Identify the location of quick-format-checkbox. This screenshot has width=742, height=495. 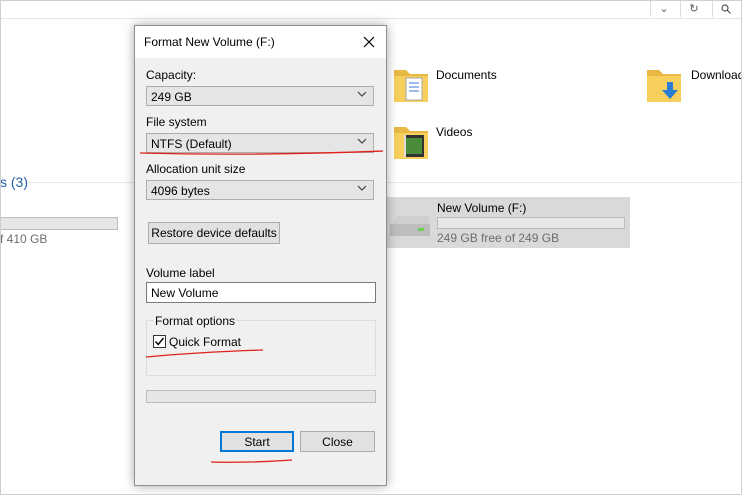
(159, 341).